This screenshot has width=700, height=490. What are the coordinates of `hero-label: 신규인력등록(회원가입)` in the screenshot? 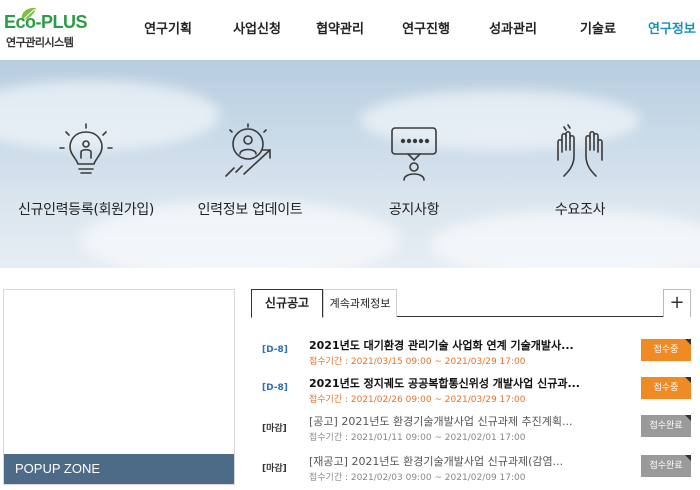 It's located at (86, 210).